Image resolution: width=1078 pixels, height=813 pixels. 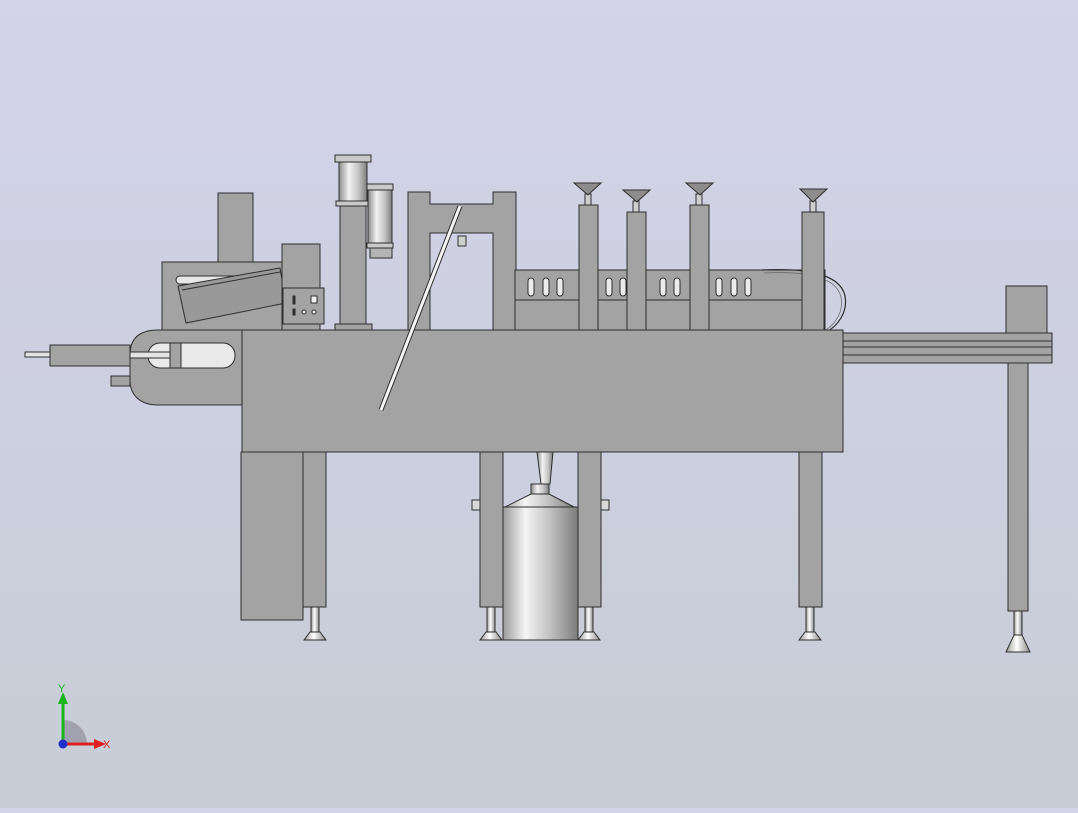 I want to click on leveling-foot, so click(x=1018, y=623).